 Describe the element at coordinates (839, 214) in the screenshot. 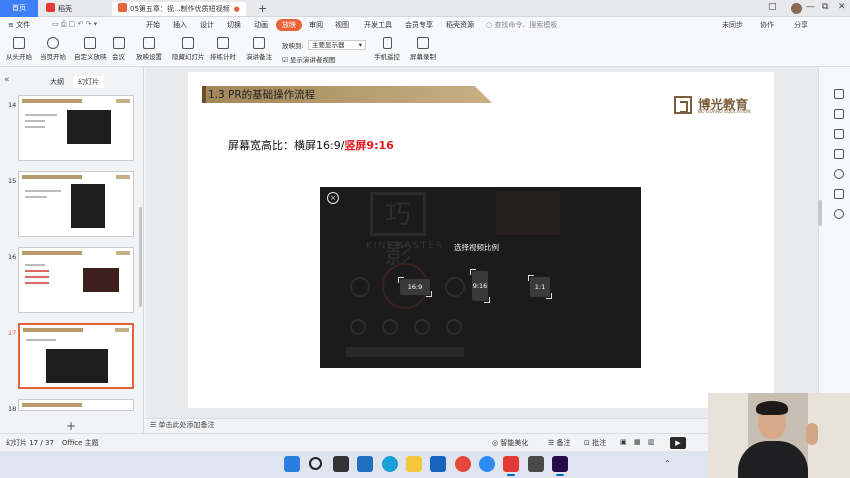

I see `location-icon` at that location.